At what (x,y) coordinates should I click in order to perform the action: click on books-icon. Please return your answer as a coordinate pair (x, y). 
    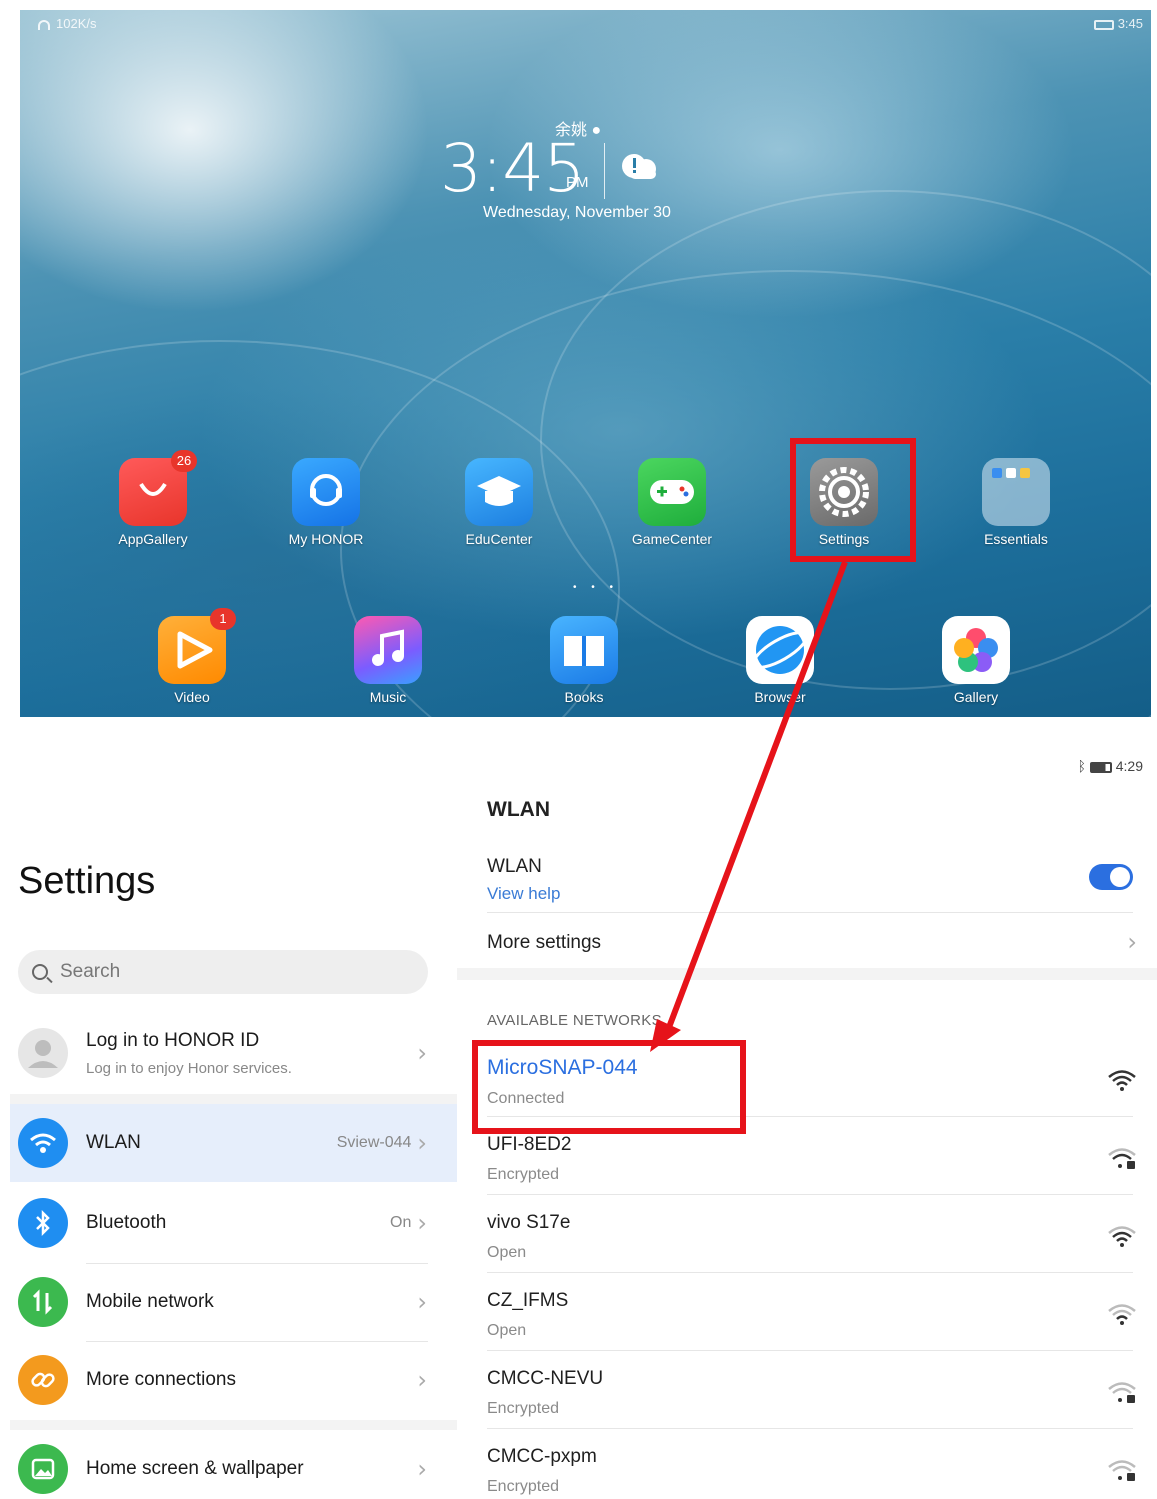
    Looking at the image, I should click on (584, 650).